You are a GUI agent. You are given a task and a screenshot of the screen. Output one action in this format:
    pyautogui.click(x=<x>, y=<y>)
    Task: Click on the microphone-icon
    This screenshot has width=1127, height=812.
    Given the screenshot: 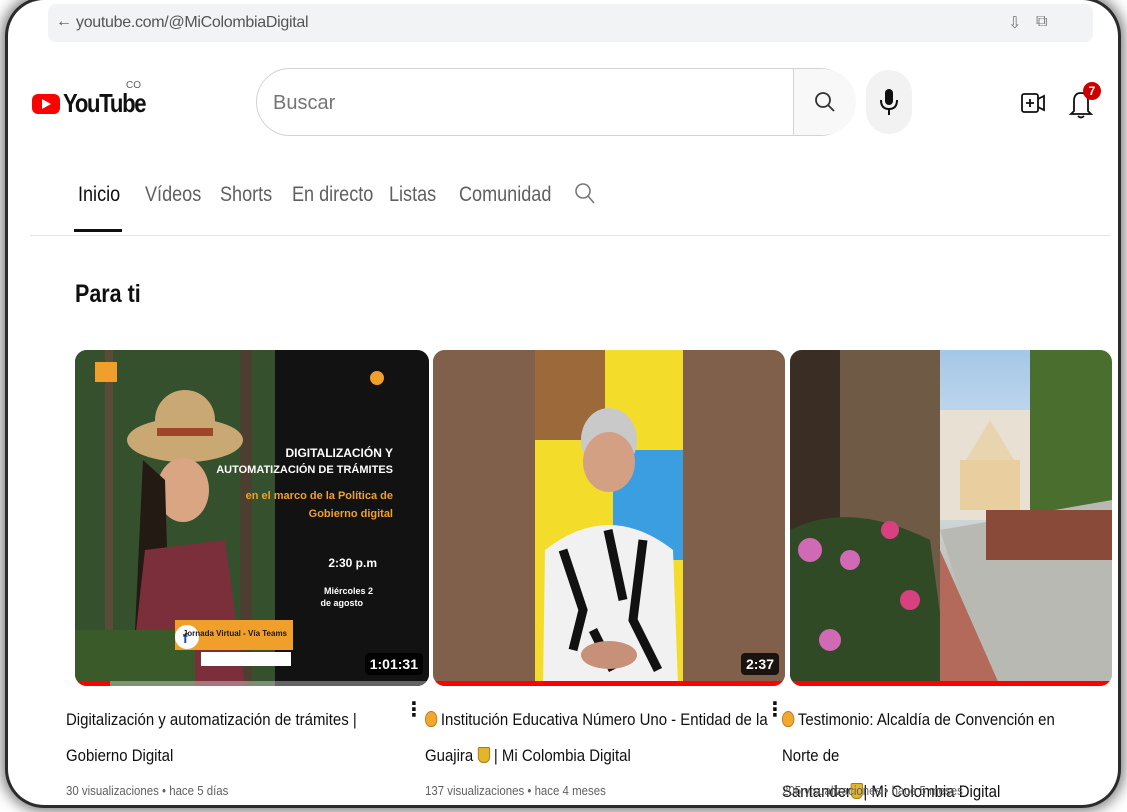 What is the action you would take?
    pyautogui.click(x=889, y=102)
    